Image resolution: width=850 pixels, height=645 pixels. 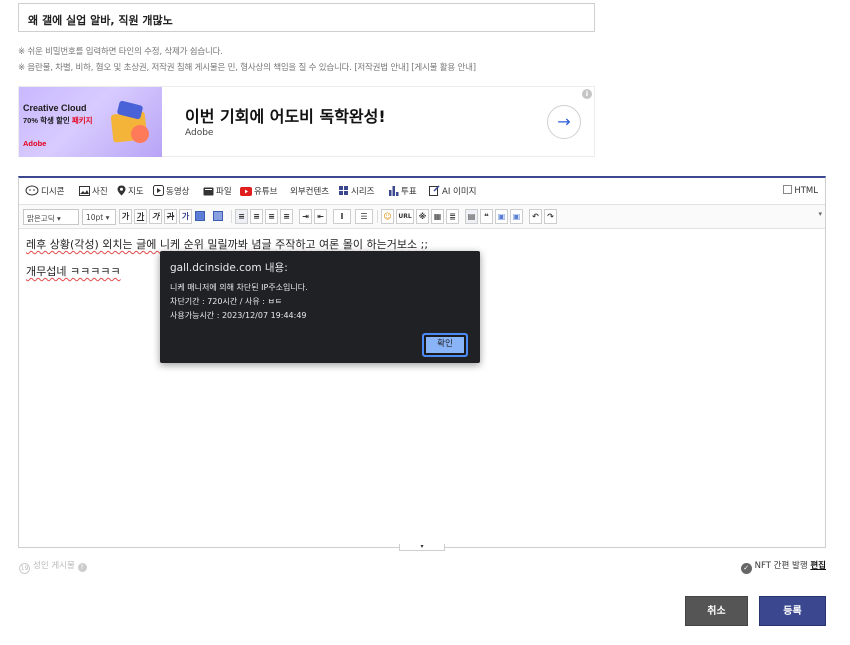 What do you see at coordinates (199, 133) in the screenshot?
I see `ad-sponsor: Adobe` at bounding box center [199, 133].